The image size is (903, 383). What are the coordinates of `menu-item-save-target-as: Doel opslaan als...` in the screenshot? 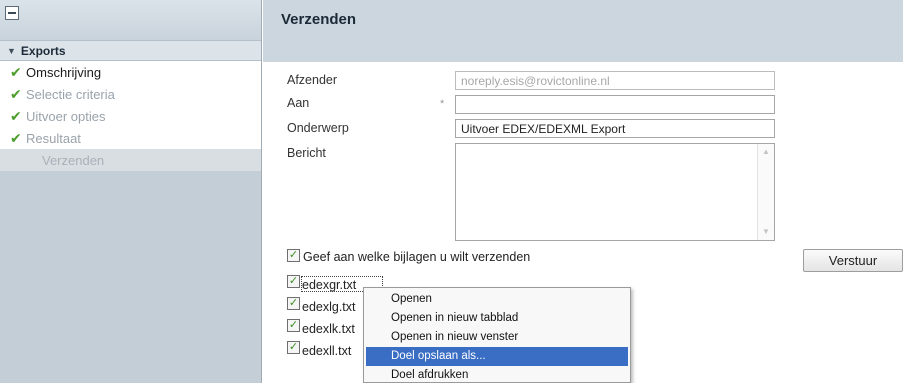 It's located at (497, 356).